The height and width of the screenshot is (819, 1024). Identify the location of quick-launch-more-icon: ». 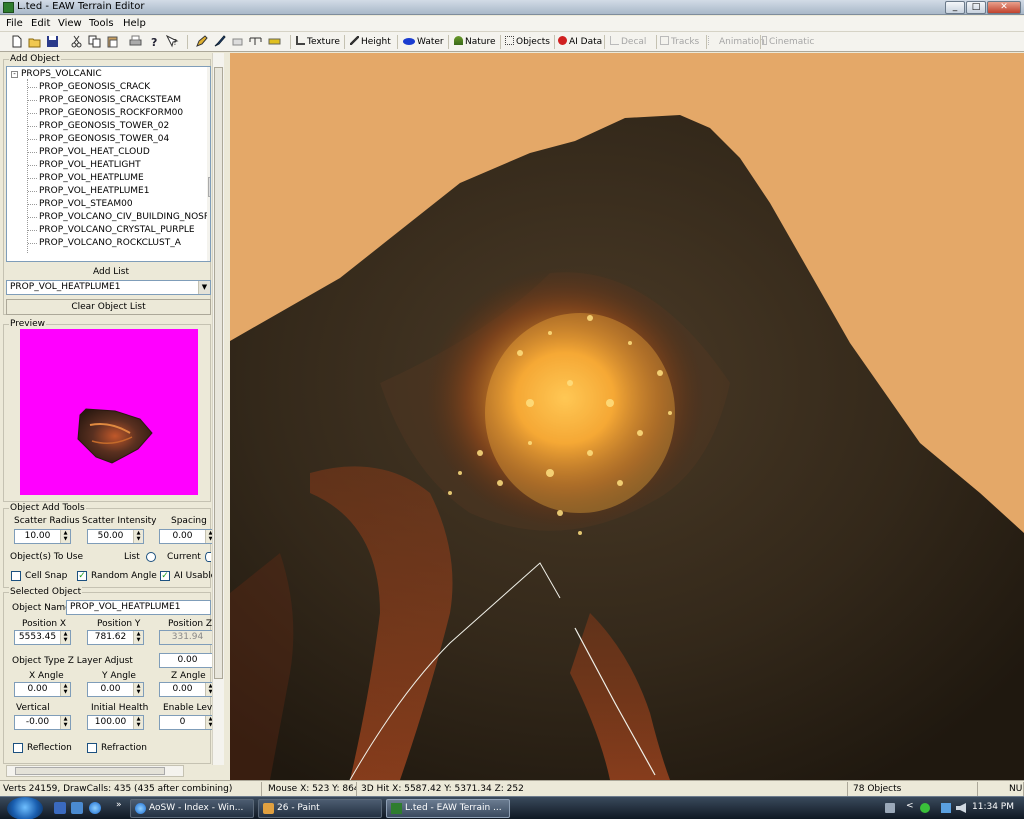
(119, 805).